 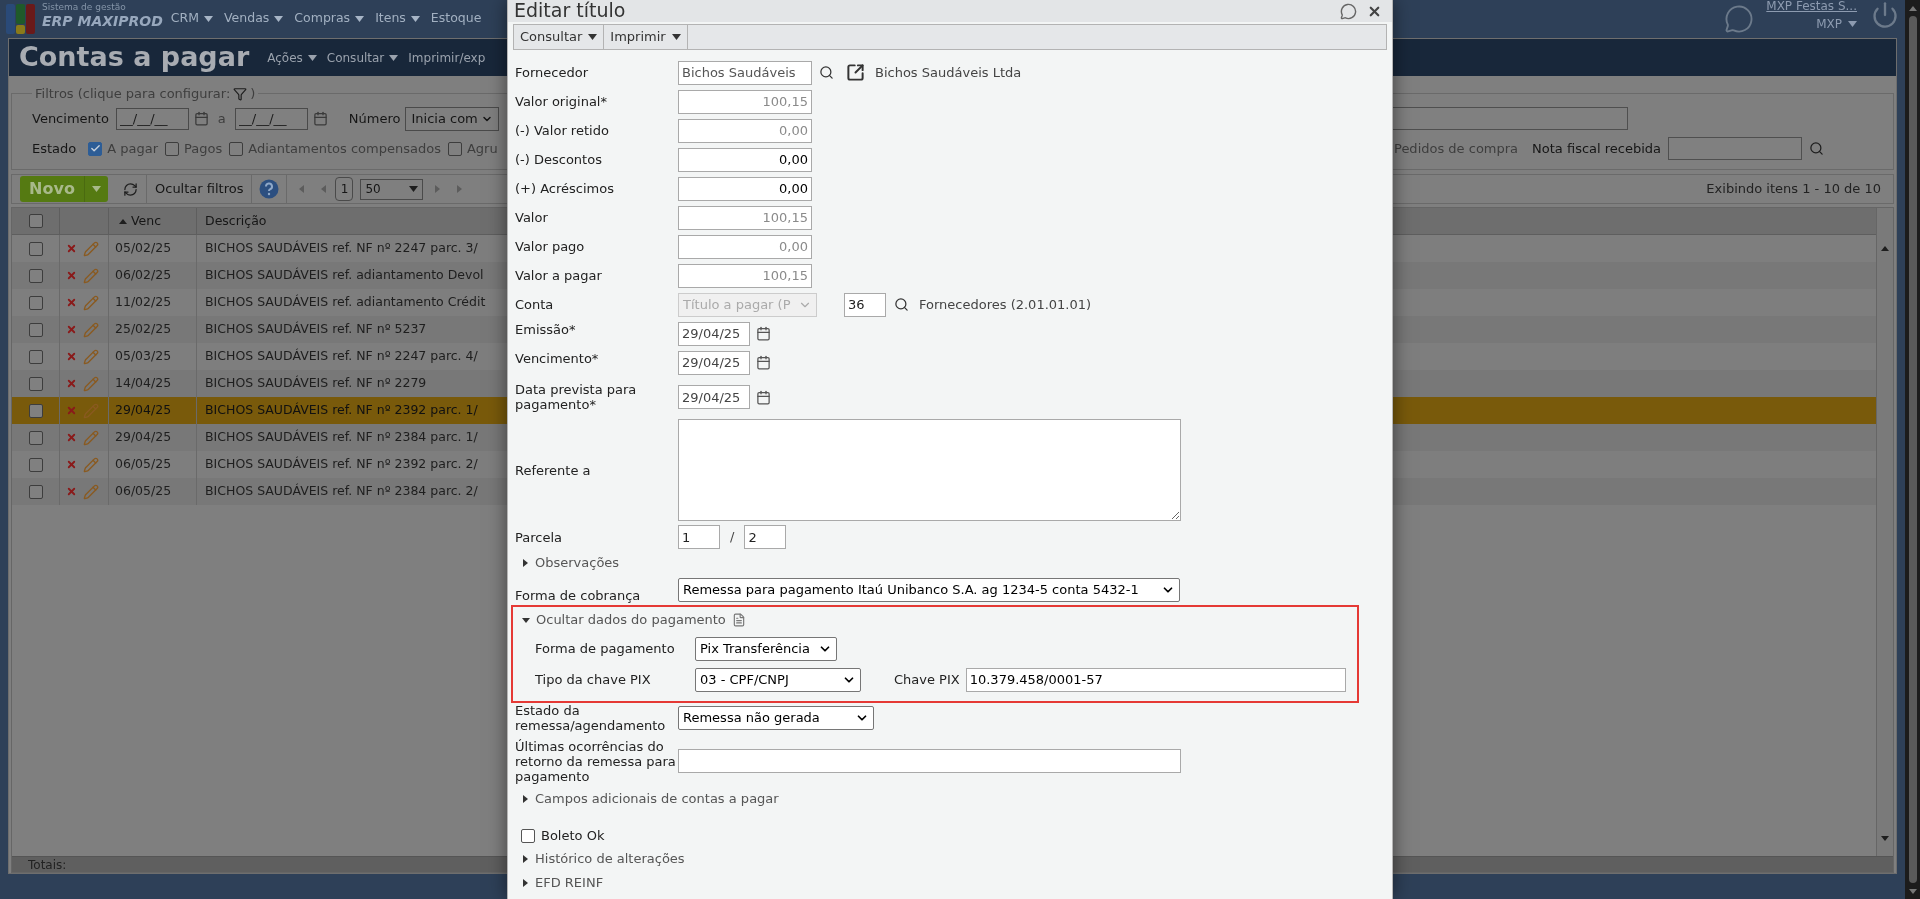 What do you see at coordinates (316, 329) in the screenshot?
I see `table-cell-text: BICHOS SAUDÁVEIS ref. NF nº 5237` at bounding box center [316, 329].